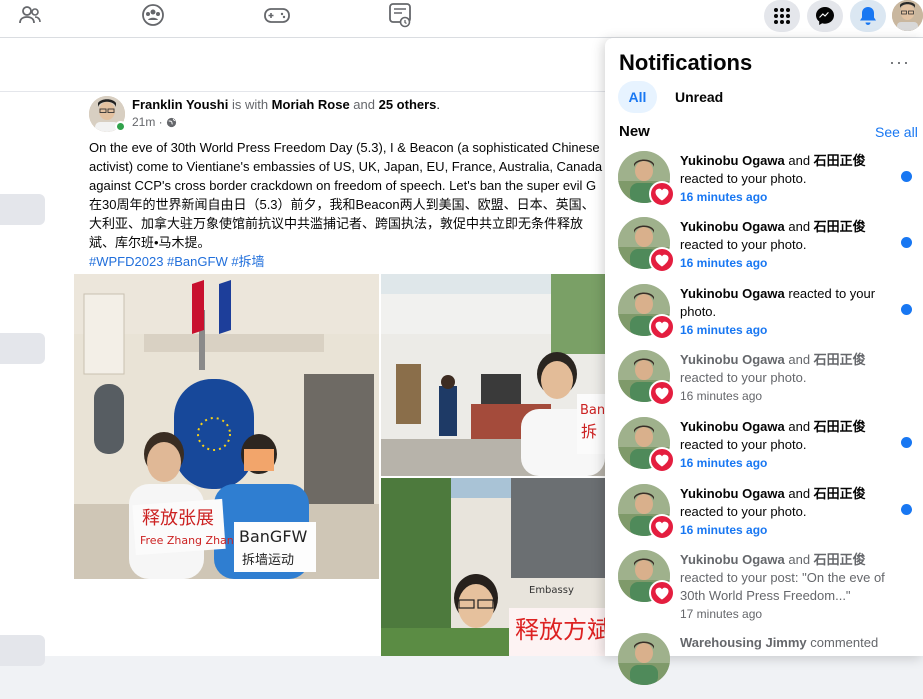 This screenshot has height=699, width=923. Describe the element at coordinates (180, 104) in the screenshot. I see `author-name: Franklin Youshi` at that location.